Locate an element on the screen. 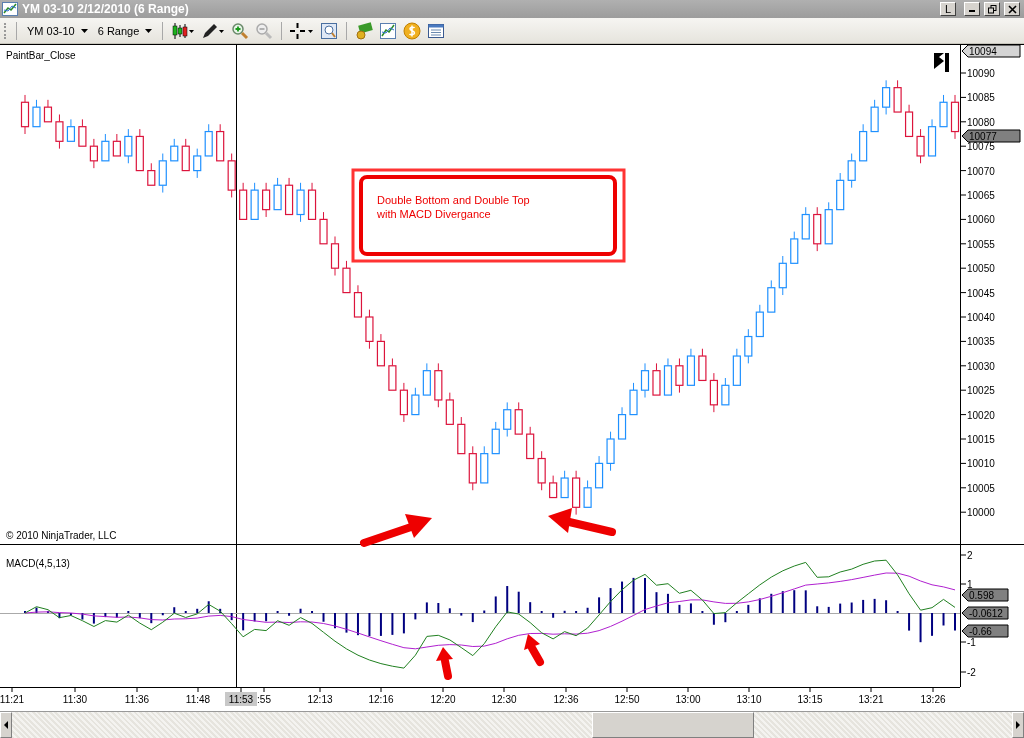 The image size is (1024, 738). time-tick-label: 13:15 is located at coordinates (810, 699).